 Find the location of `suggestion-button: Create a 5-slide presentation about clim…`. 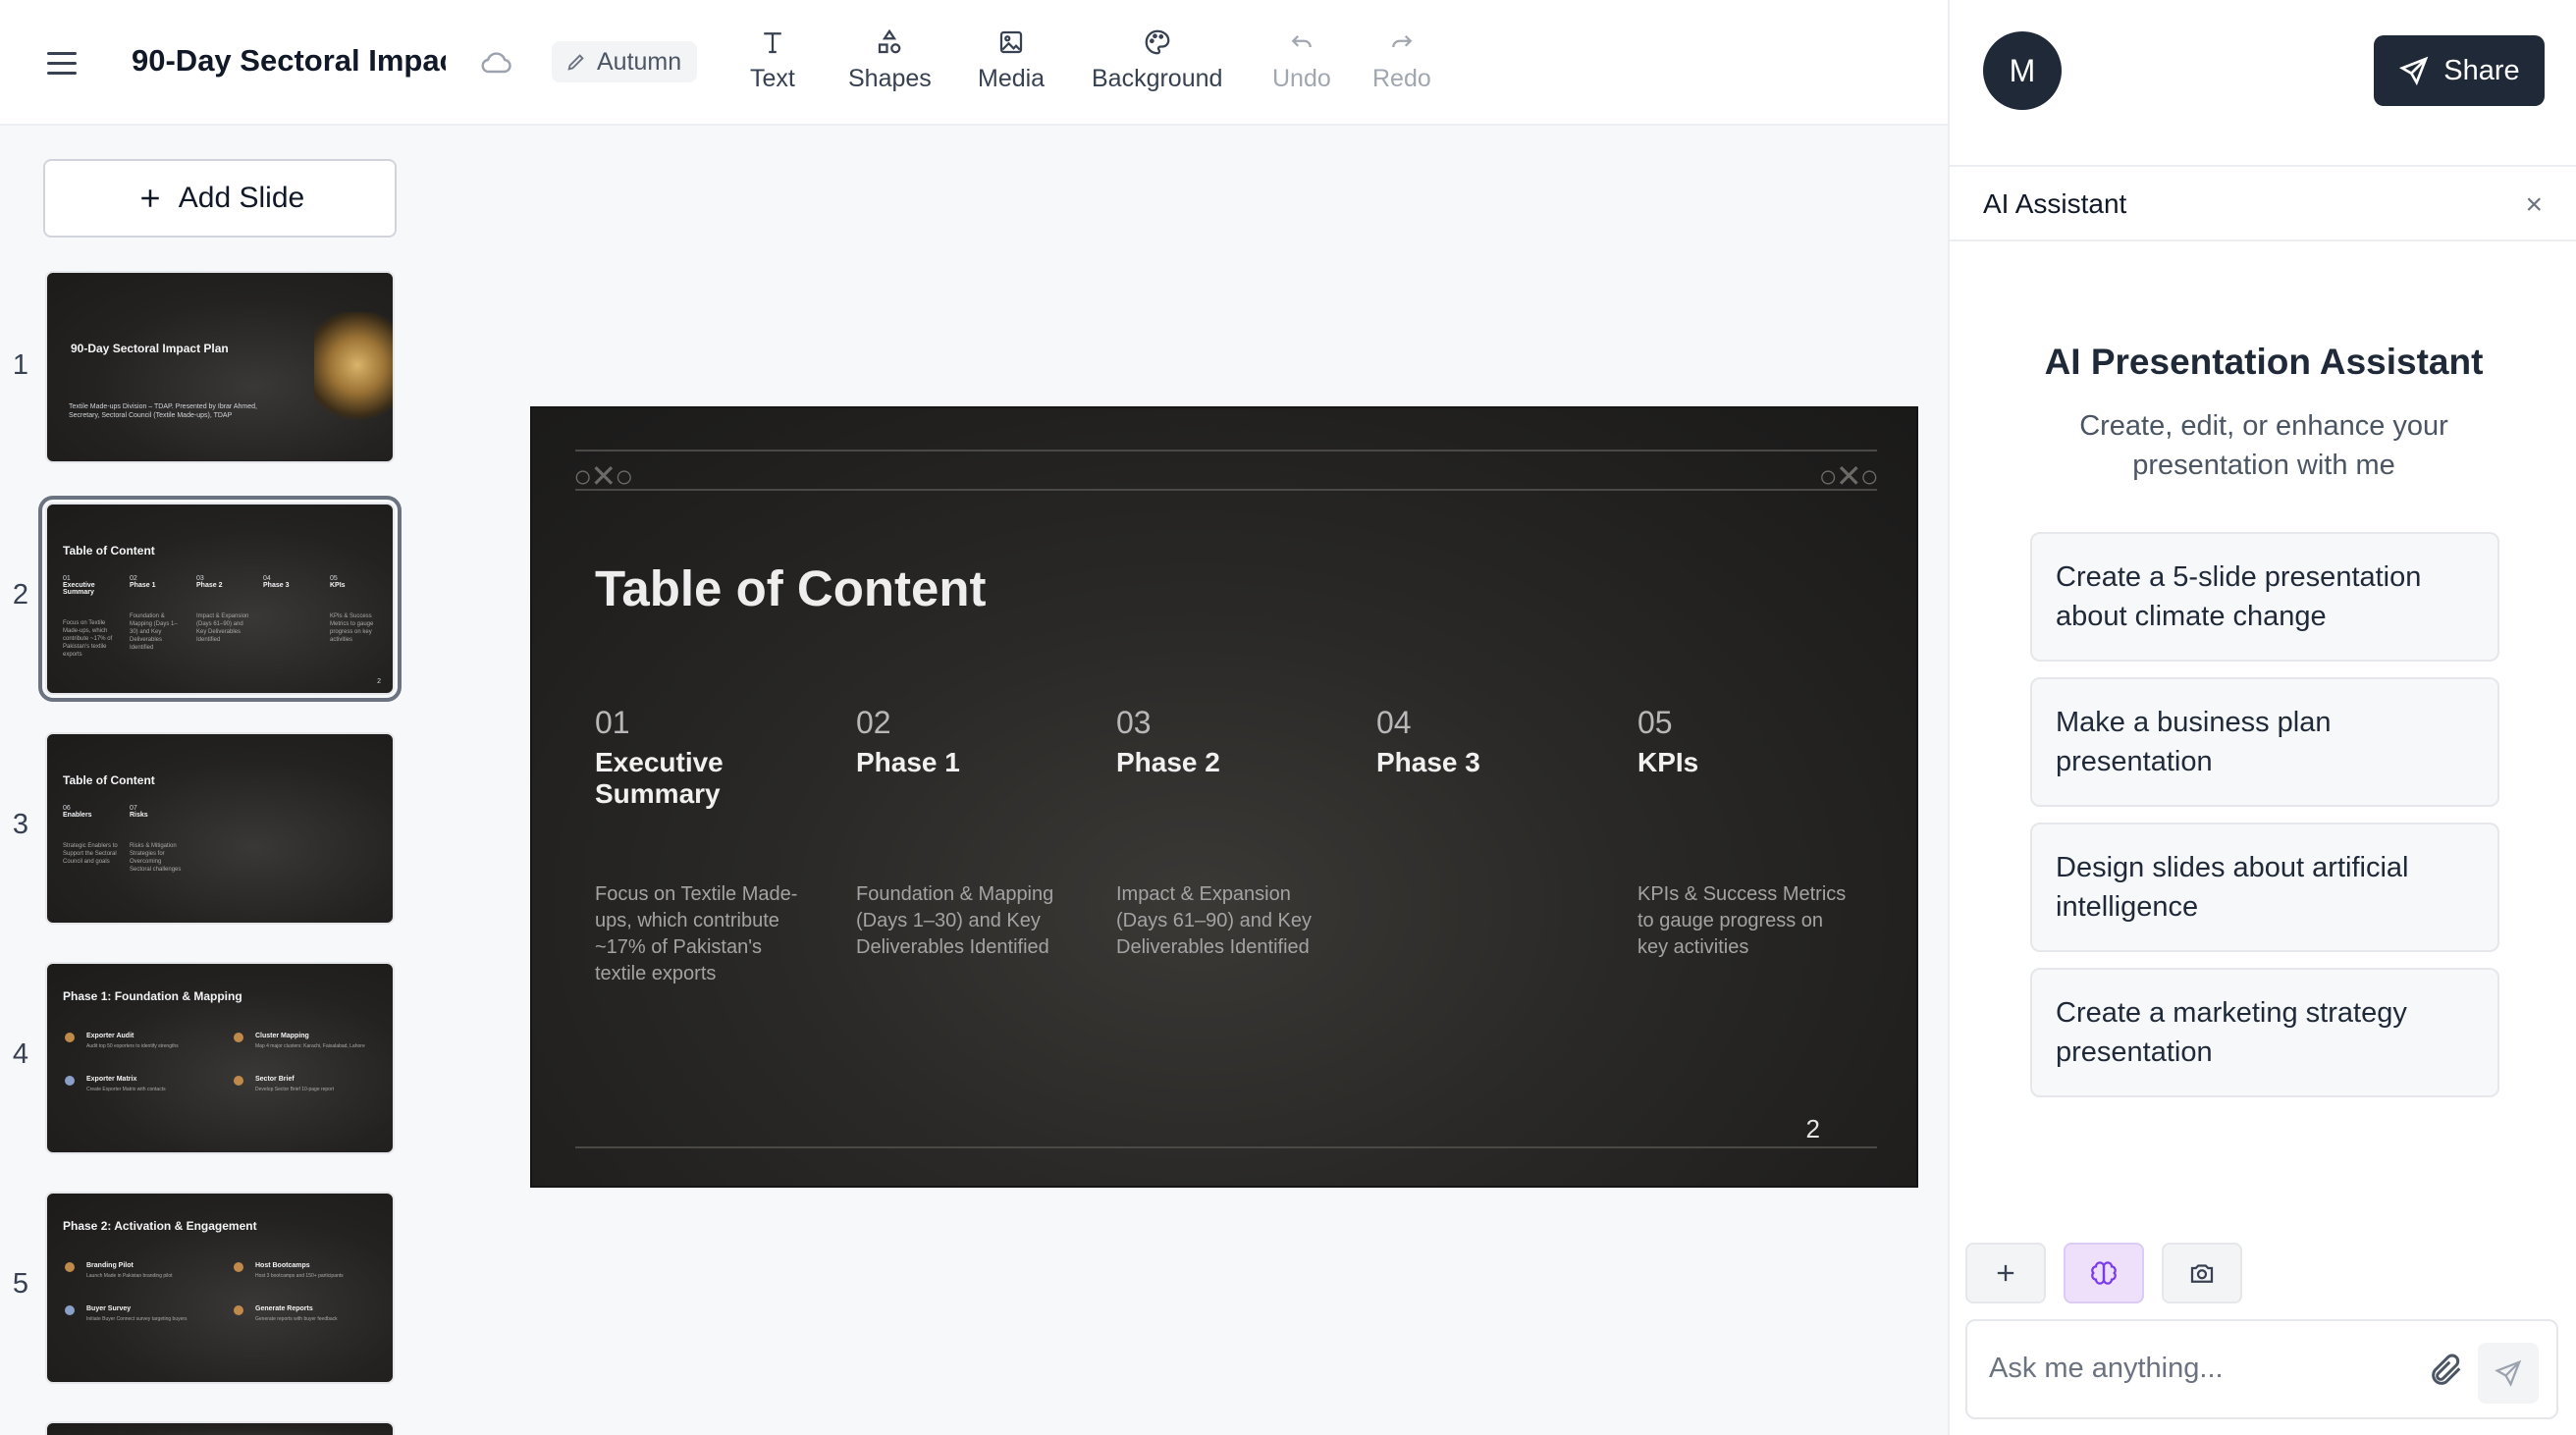

suggestion-button: Create a 5-slide presentation about clim… is located at coordinates (2264, 597).